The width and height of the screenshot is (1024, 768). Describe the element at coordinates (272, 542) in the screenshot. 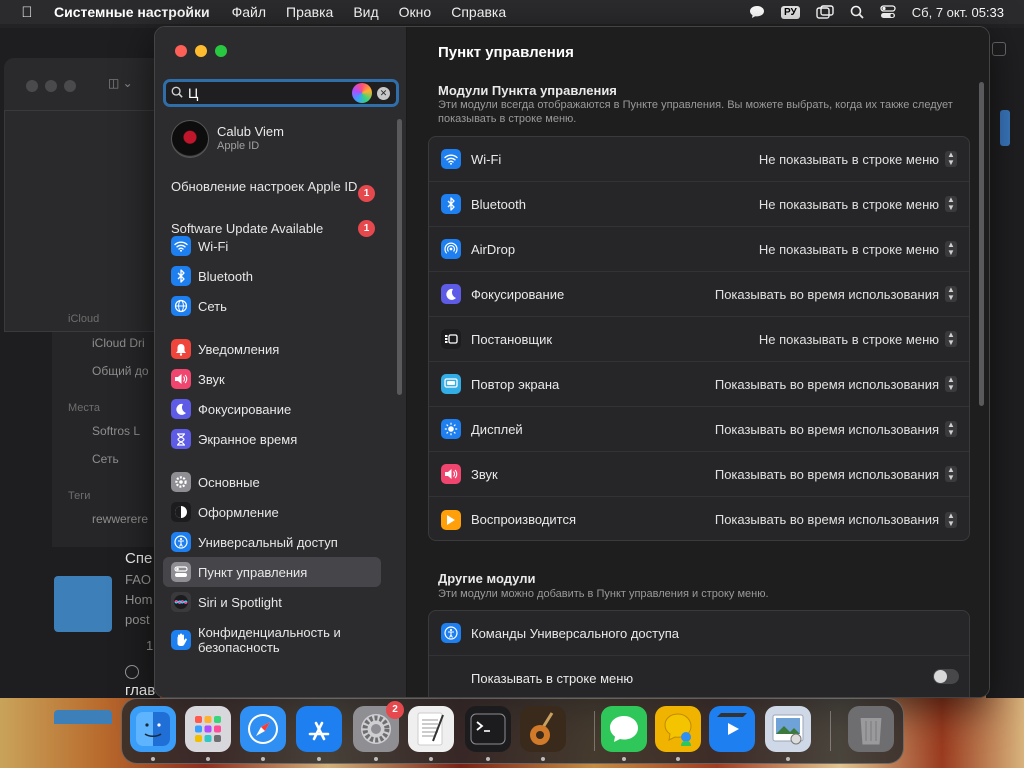

I see `sidebar-item-accessibility: Универсальный доступ` at that location.